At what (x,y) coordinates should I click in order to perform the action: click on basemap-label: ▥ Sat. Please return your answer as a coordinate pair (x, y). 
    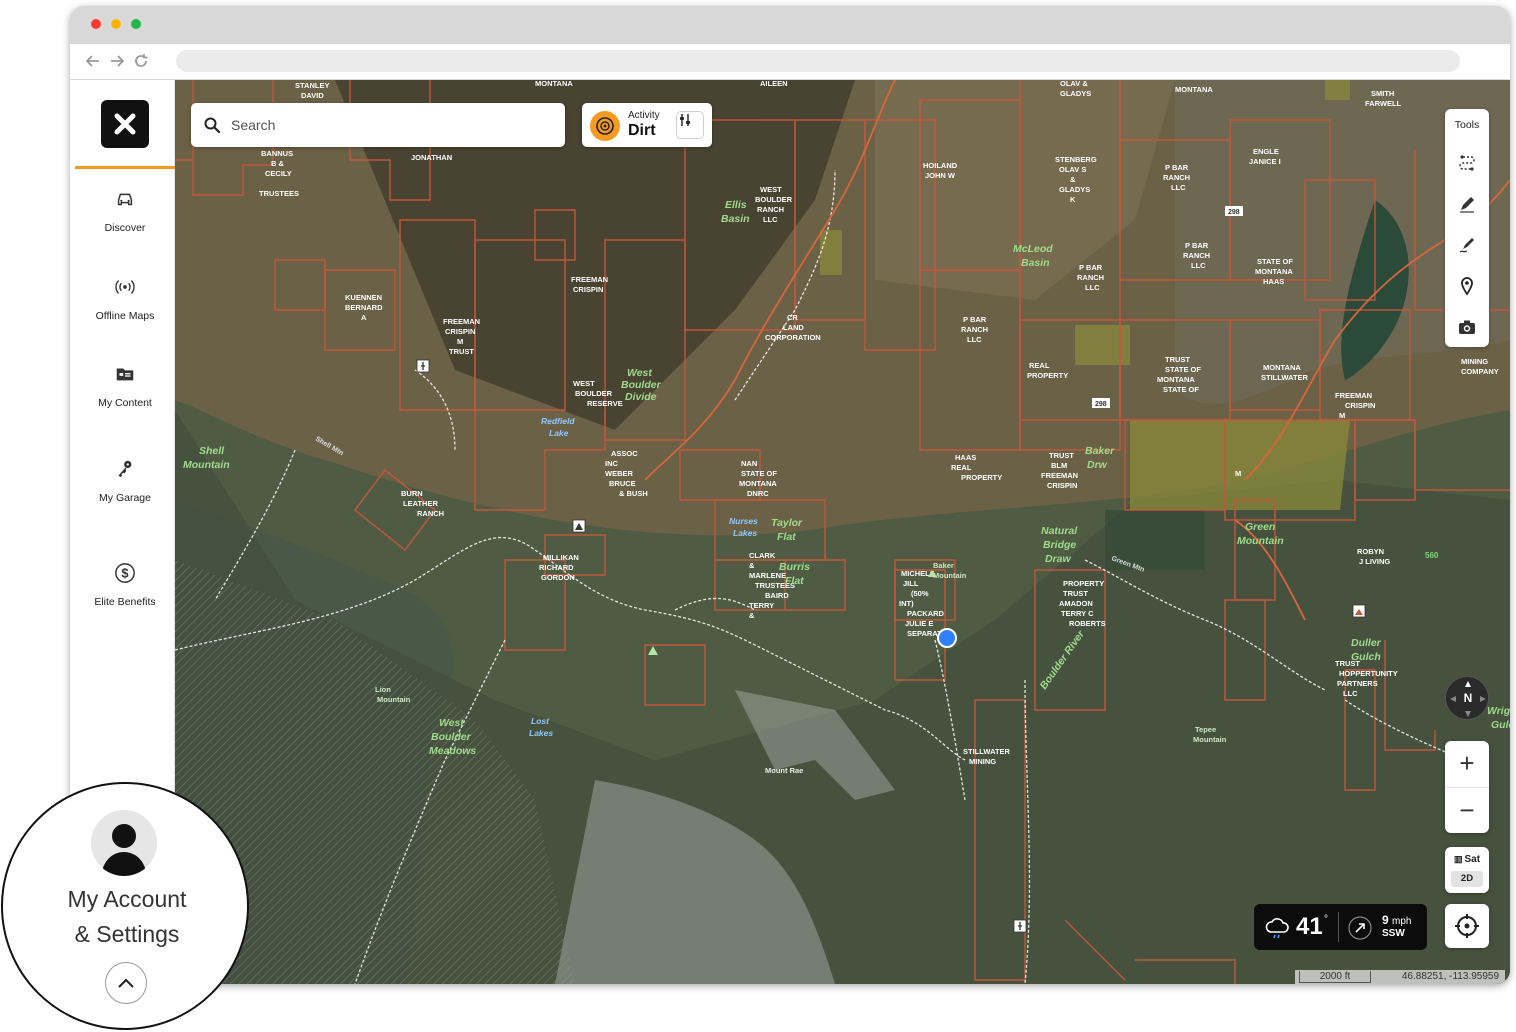
    Looking at the image, I should click on (1467, 859).